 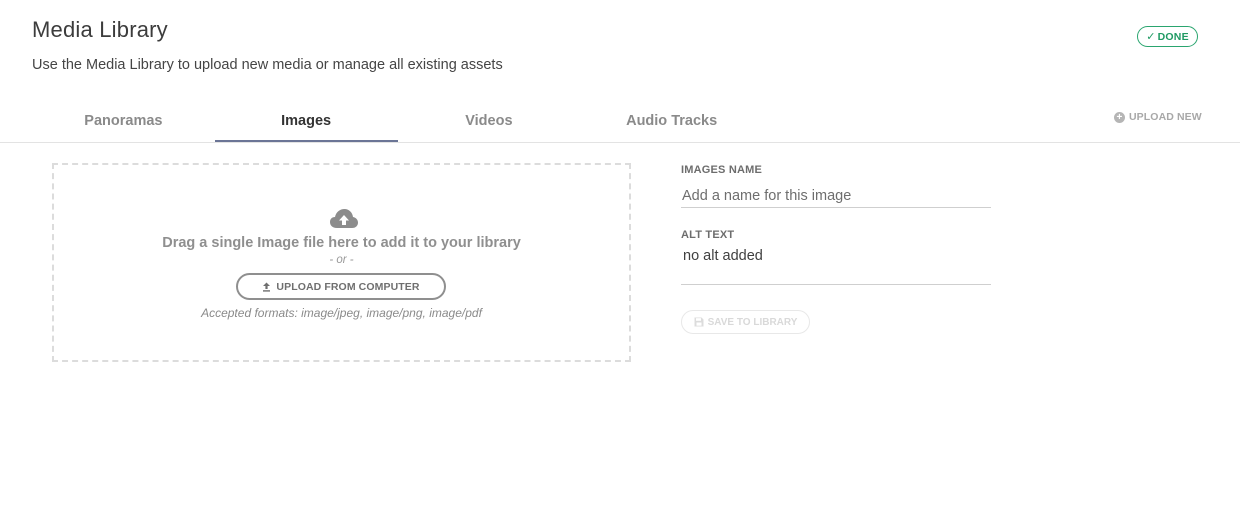 What do you see at coordinates (267, 287) in the screenshot?
I see `upload-arrow-icon` at bounding box center [267, 287].